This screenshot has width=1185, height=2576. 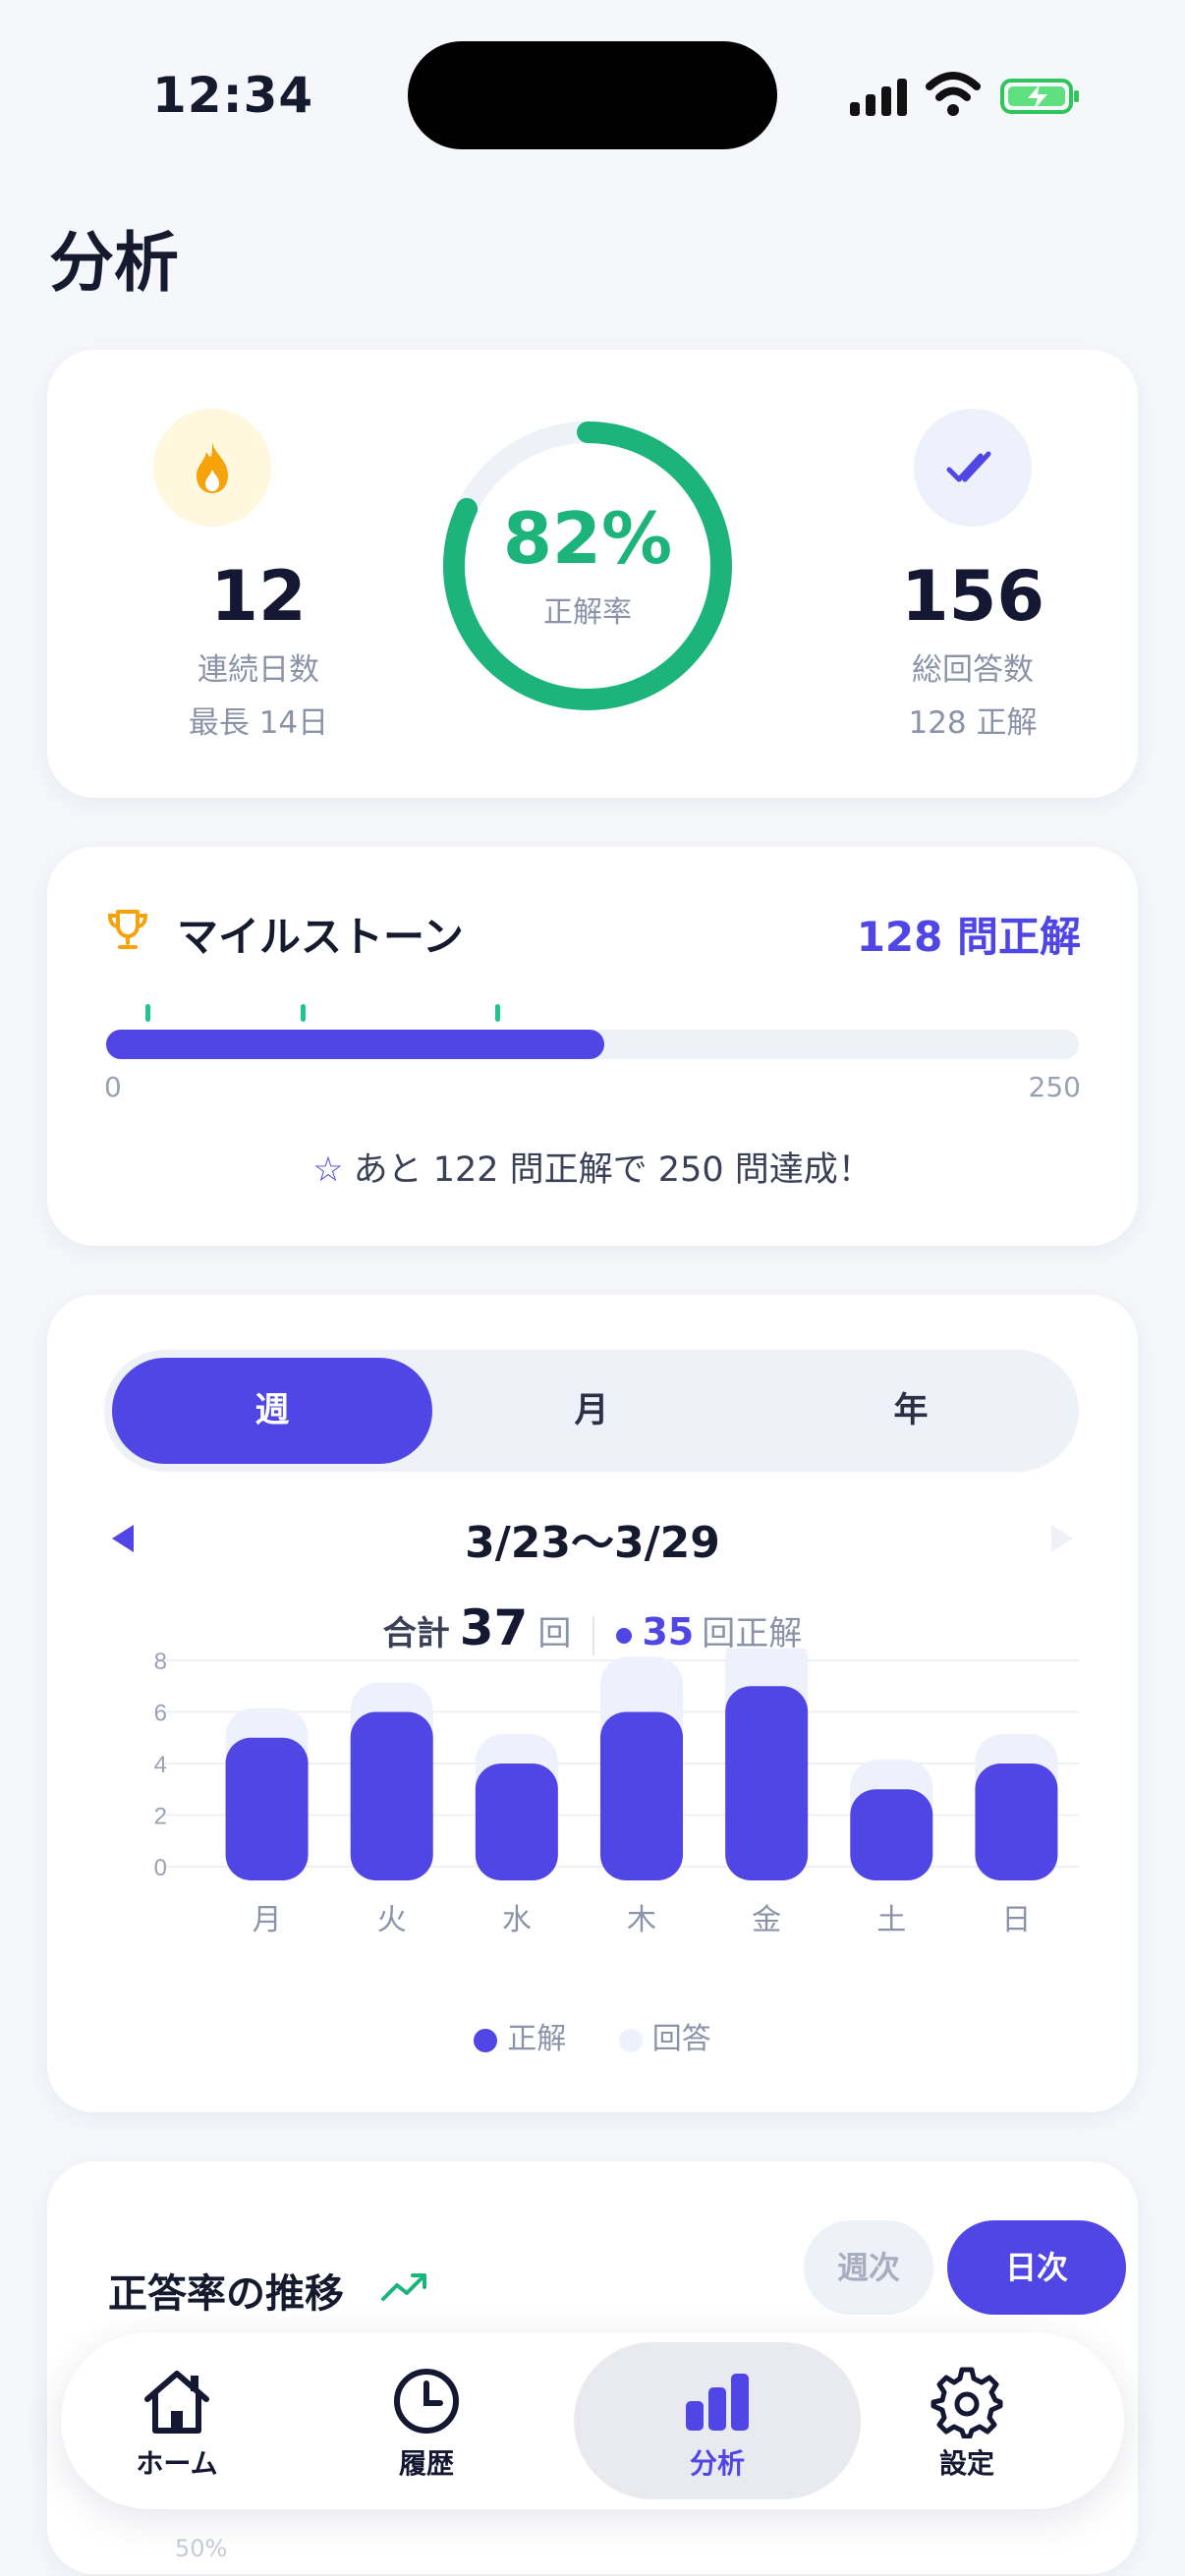 What do you see at coordinates (911, 1411) in the screenshot?
I see `period-option-year: 年` at bounding box center [911, 1411].